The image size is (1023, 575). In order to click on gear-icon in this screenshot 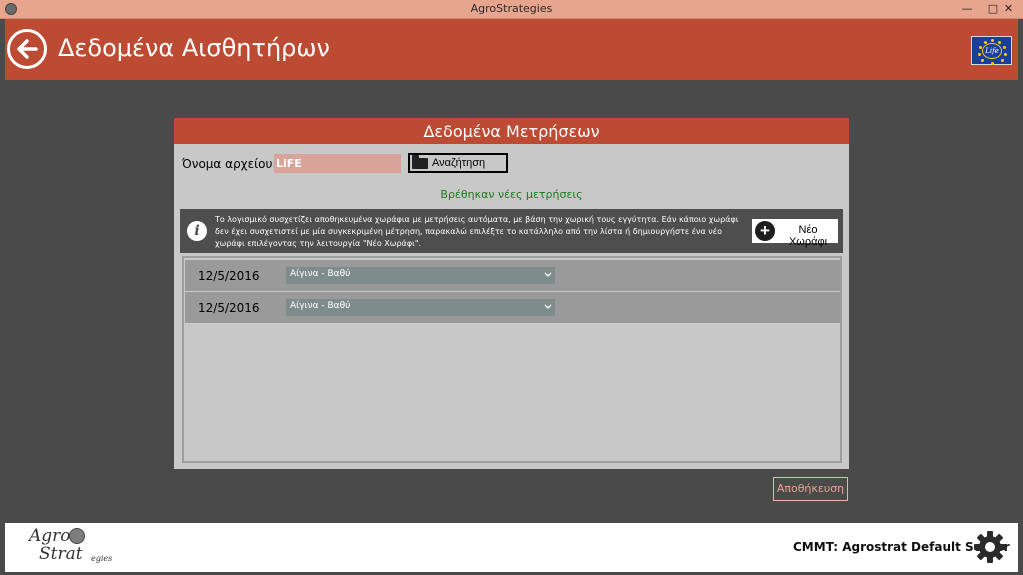, I will do `click(990, 547)`.